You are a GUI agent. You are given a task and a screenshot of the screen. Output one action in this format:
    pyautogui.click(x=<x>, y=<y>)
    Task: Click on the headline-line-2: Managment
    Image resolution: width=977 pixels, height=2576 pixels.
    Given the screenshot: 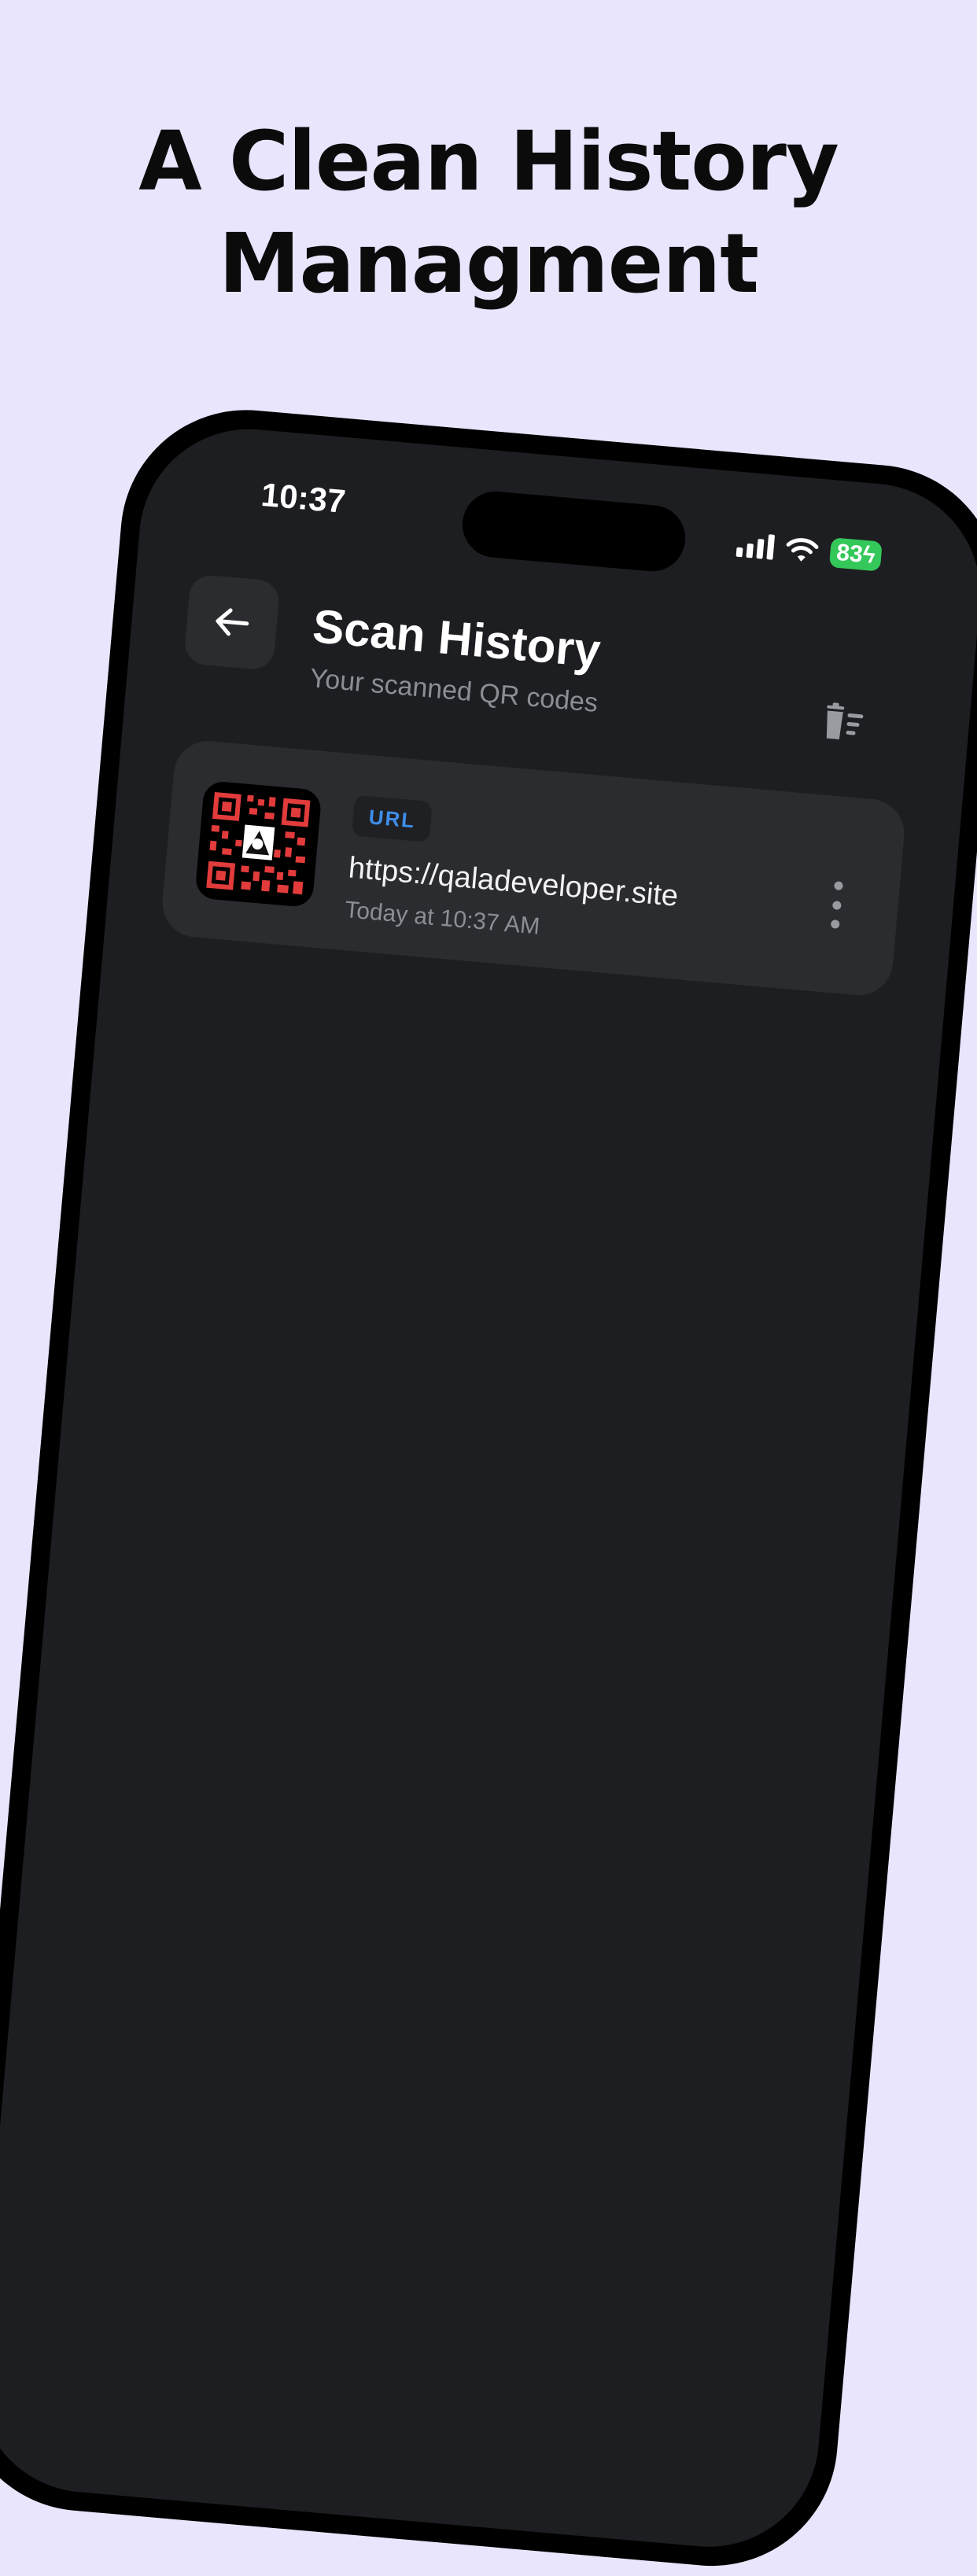 What is the action you would take?
    pyautogui.click(x=489, y=263)
    